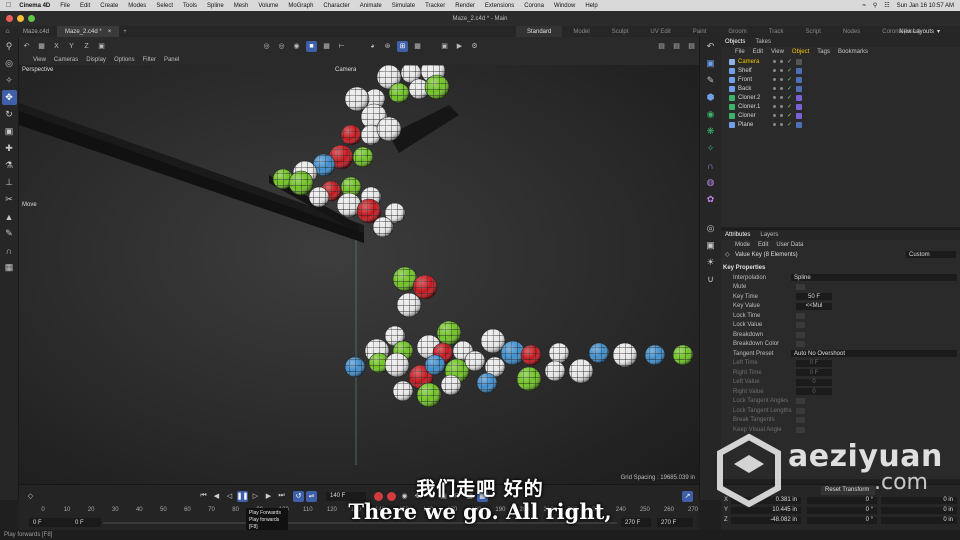 This screenshot has height=540, width=960. Describe the element at coordinates (444, 46) in the screenshot. I see `render-region-icon: ▣` at that location.